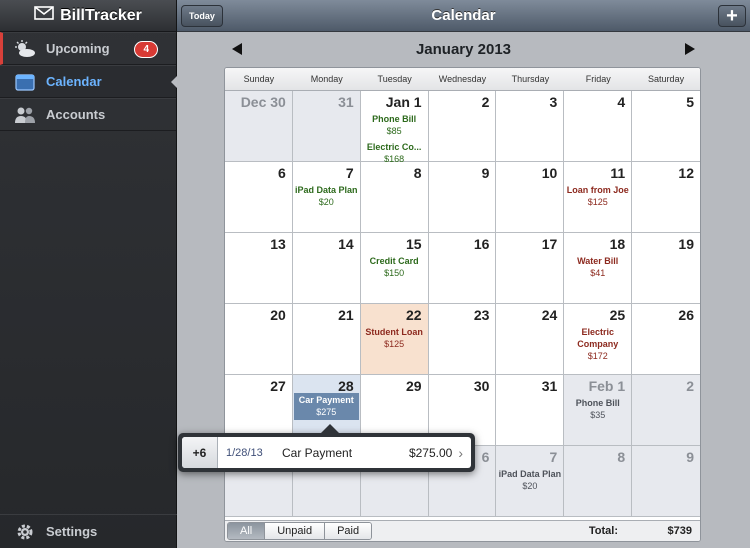  I want to click on day-cell: 15 Credit Card $150, so click(394, 268).